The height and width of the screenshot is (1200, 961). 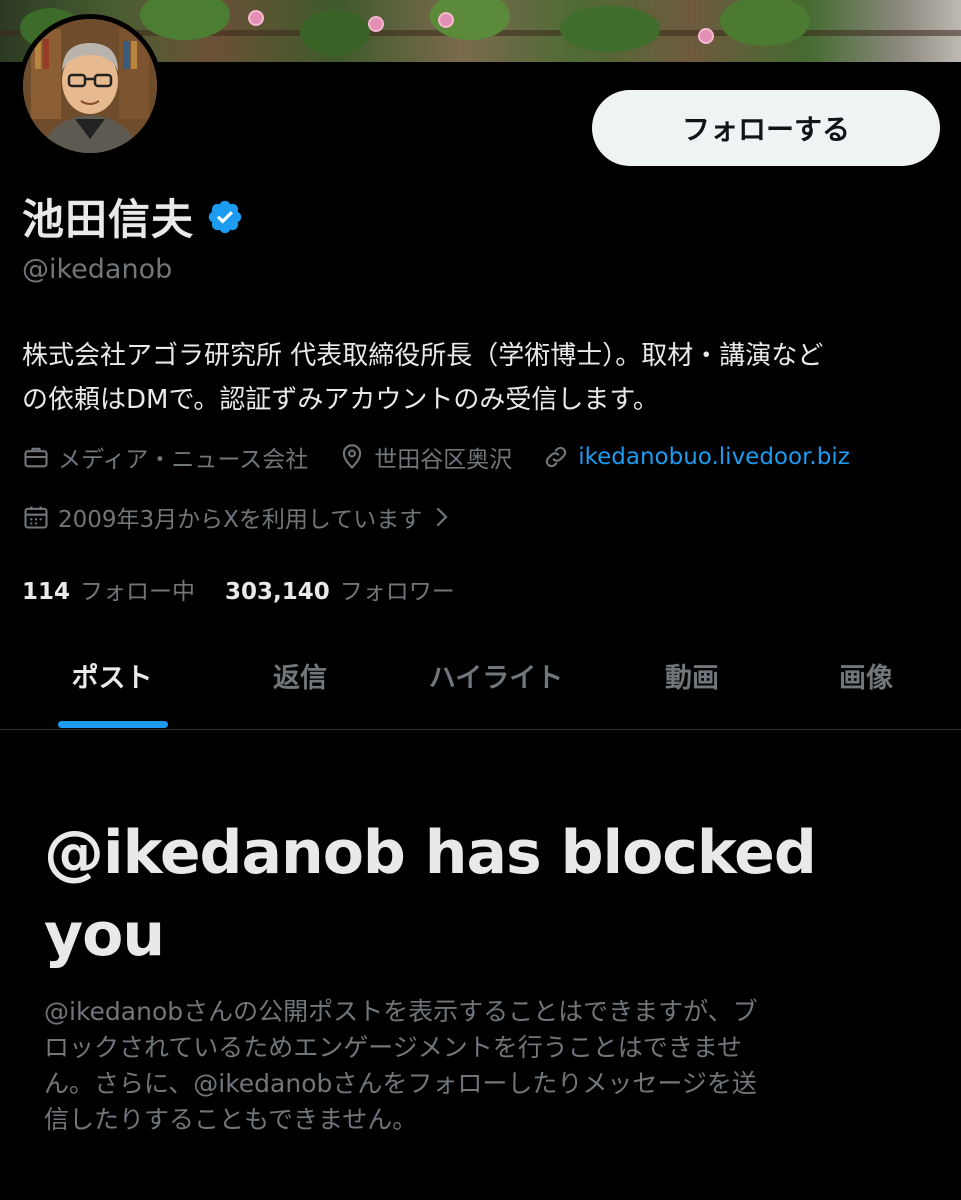 I want to click on active-tab-indicator, so click(x=113, y=724).